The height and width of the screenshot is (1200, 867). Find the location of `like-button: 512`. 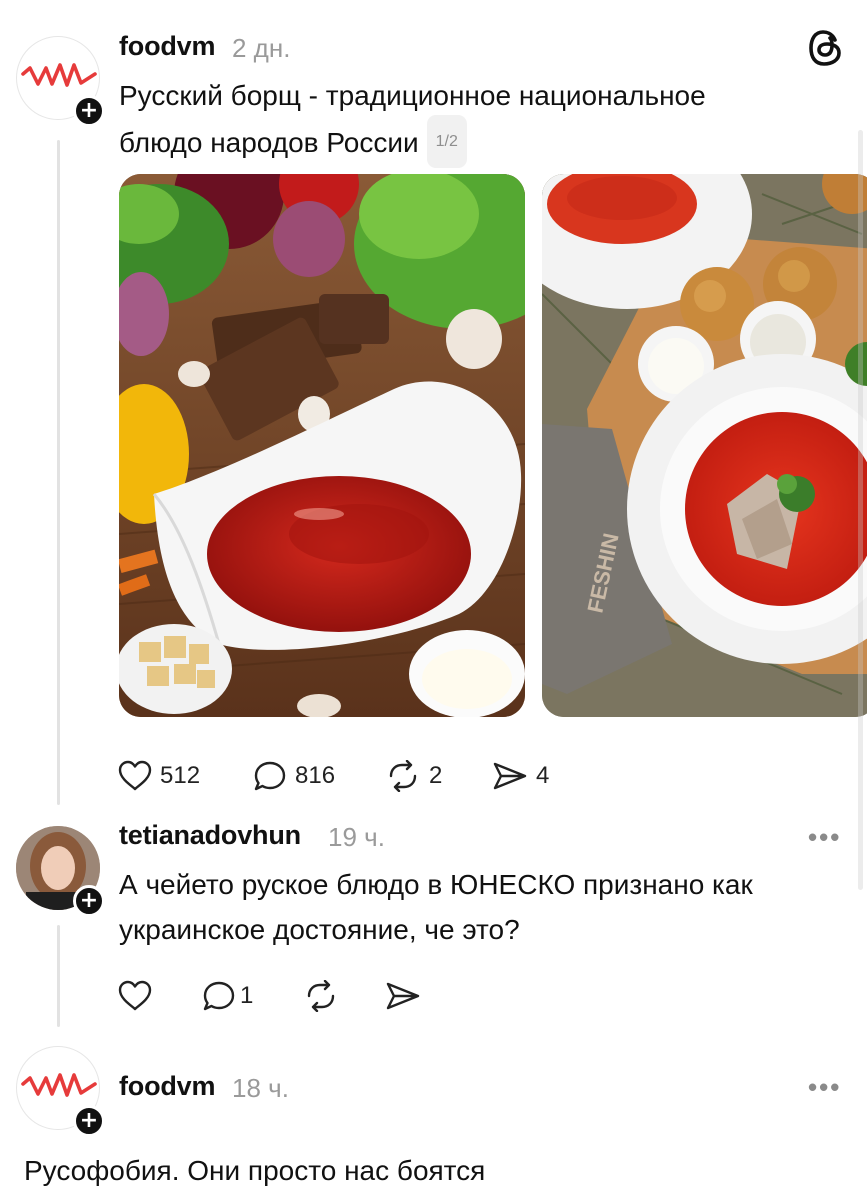

like-button: 512 is located at coordinates (159, 776).